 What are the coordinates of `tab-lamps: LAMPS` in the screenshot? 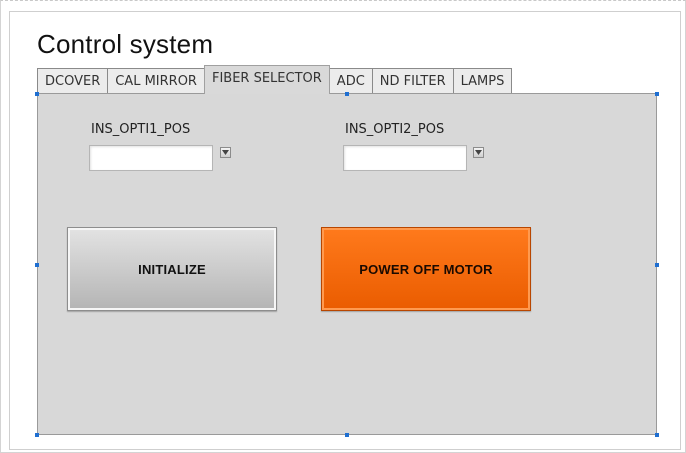 It's located at (482, 81).